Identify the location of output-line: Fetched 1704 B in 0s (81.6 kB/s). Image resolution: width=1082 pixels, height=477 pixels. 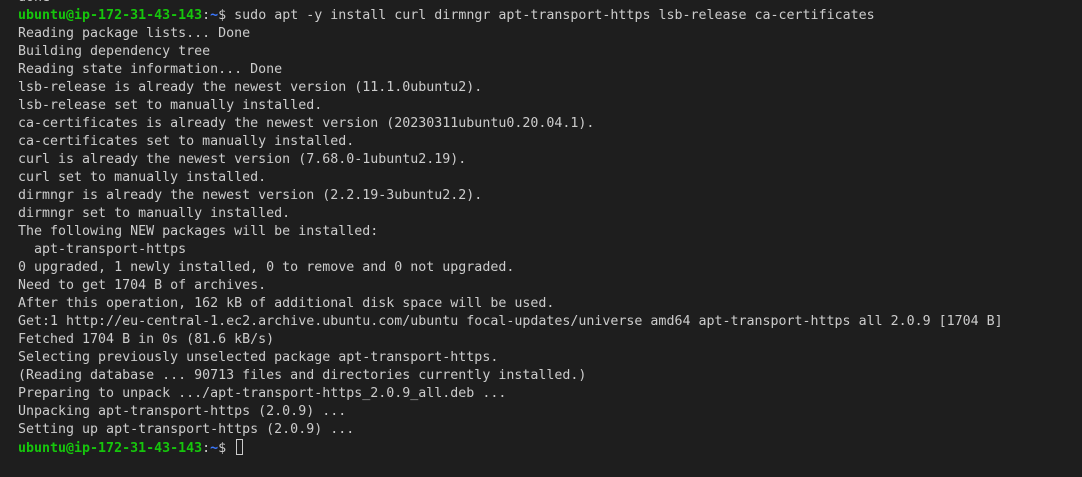
(146, 339).